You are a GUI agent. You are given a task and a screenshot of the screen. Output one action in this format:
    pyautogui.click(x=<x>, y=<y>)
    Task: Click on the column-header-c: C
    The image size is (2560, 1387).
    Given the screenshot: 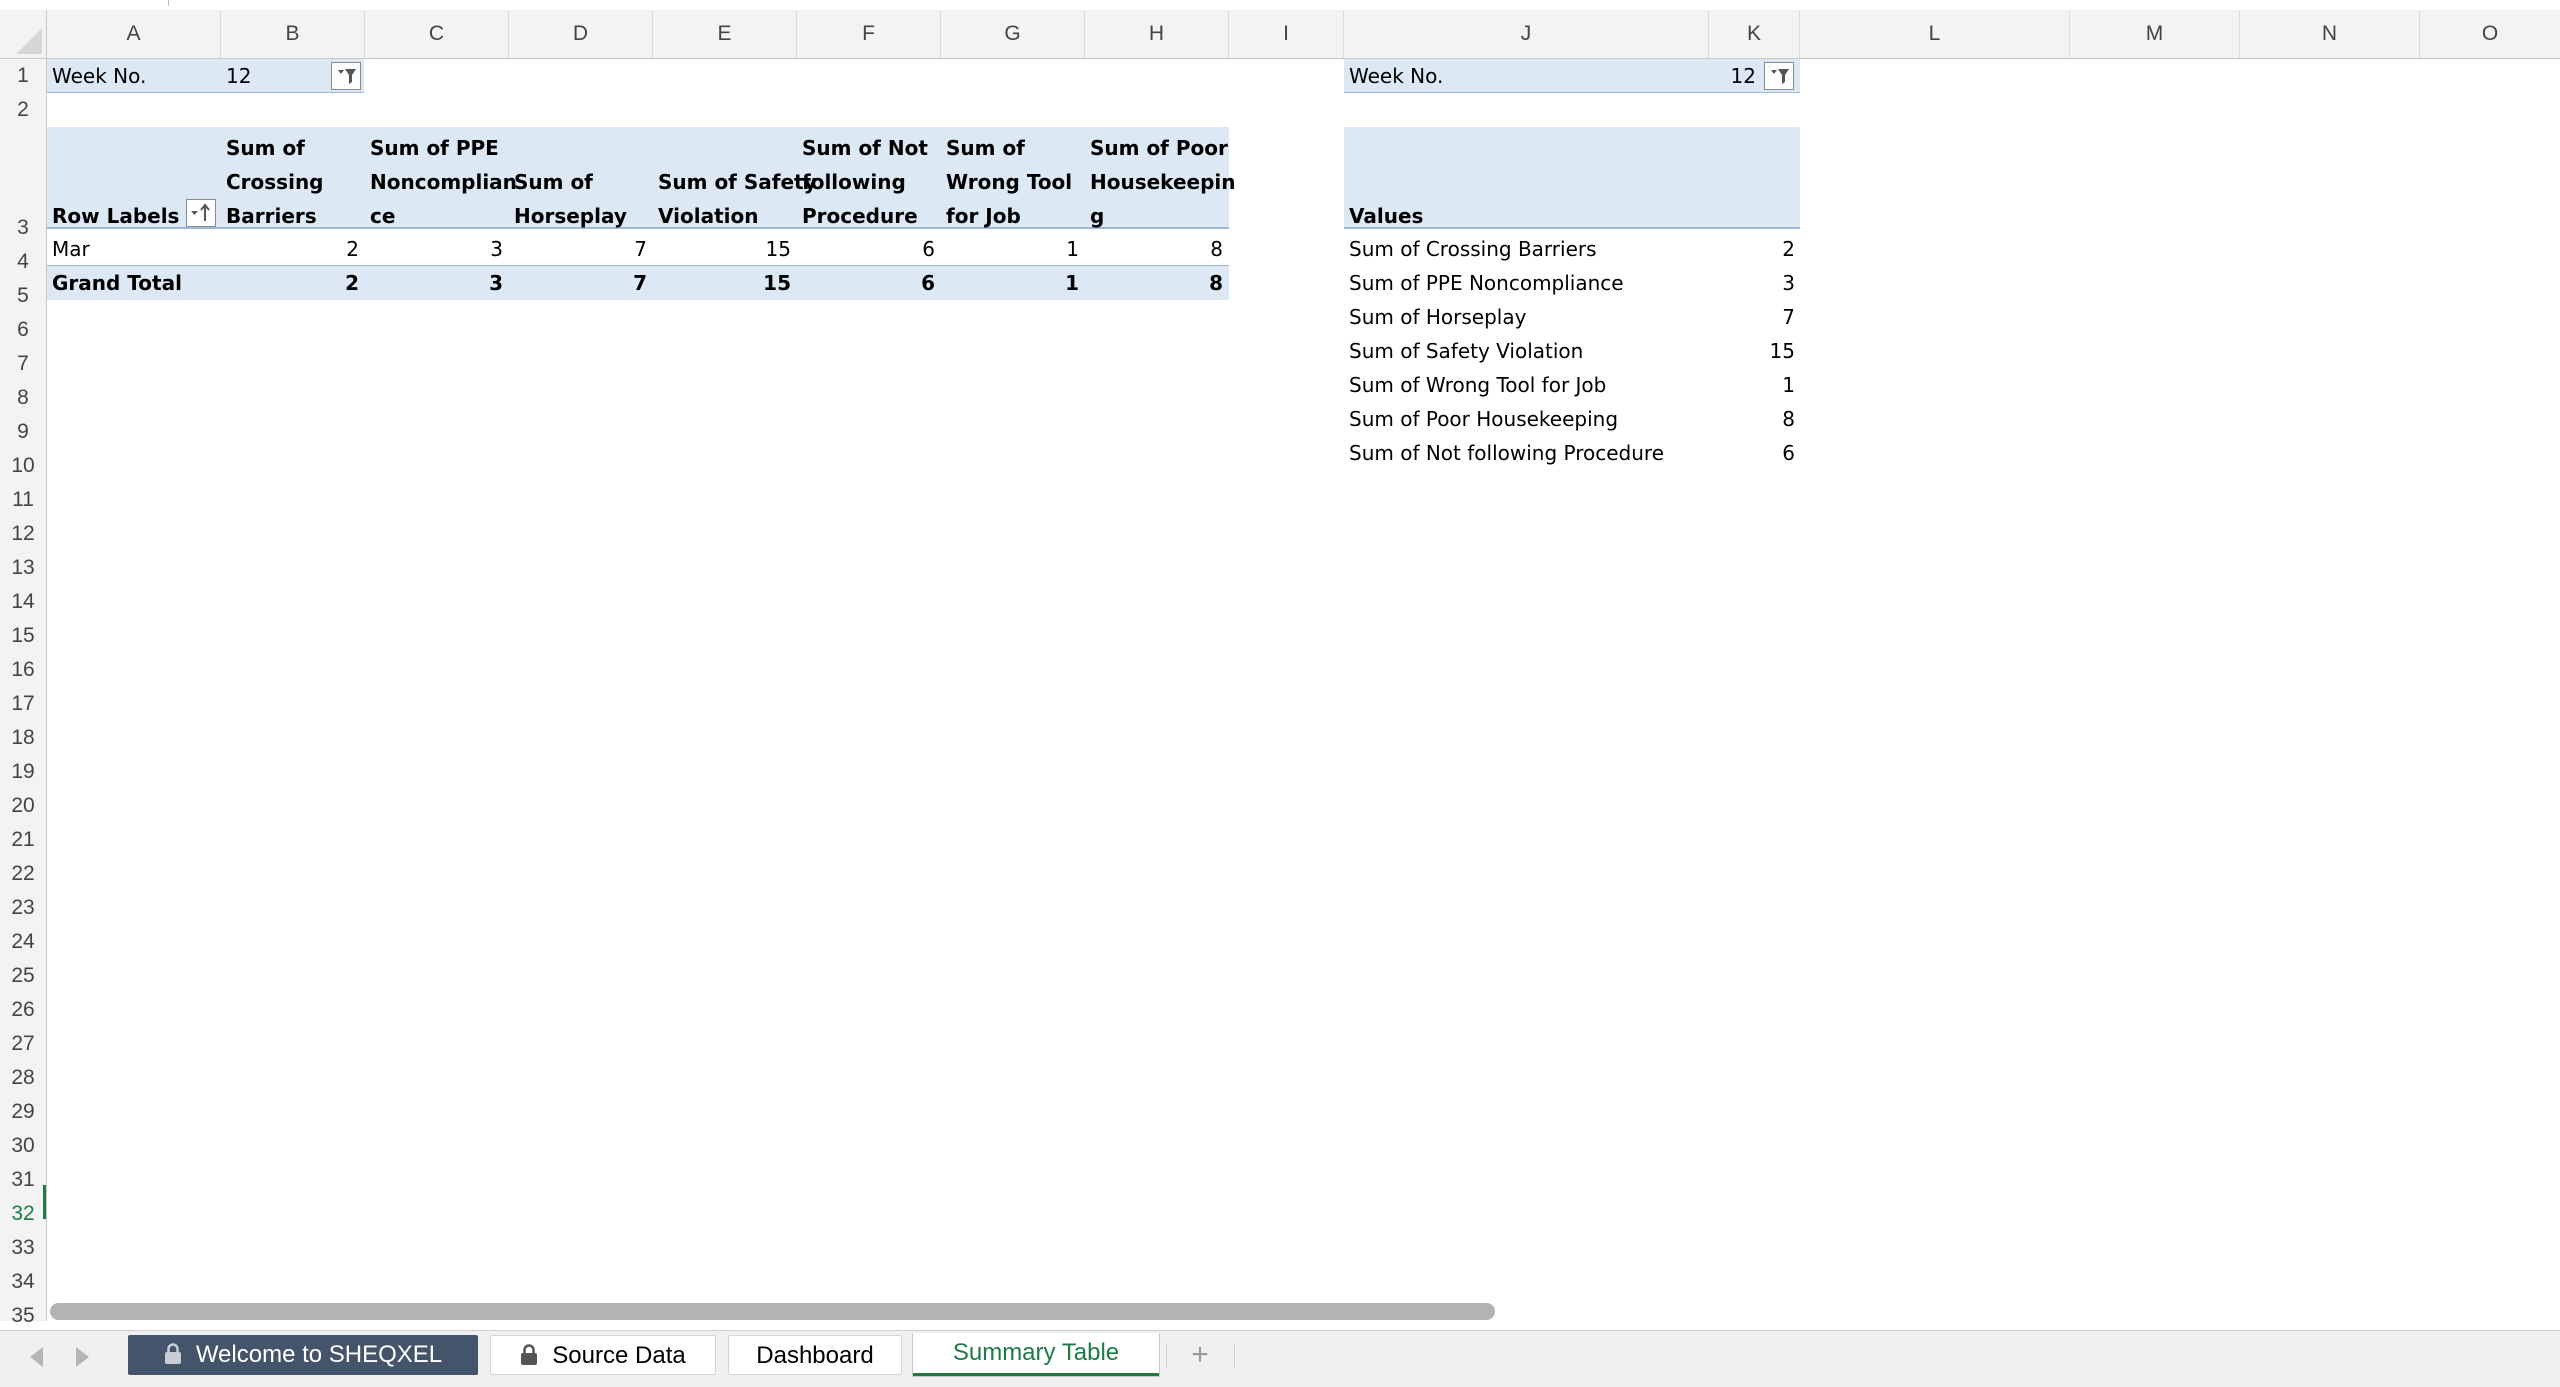 What is the action you would take?
    pyautogui.click(x=437, y=34)
    